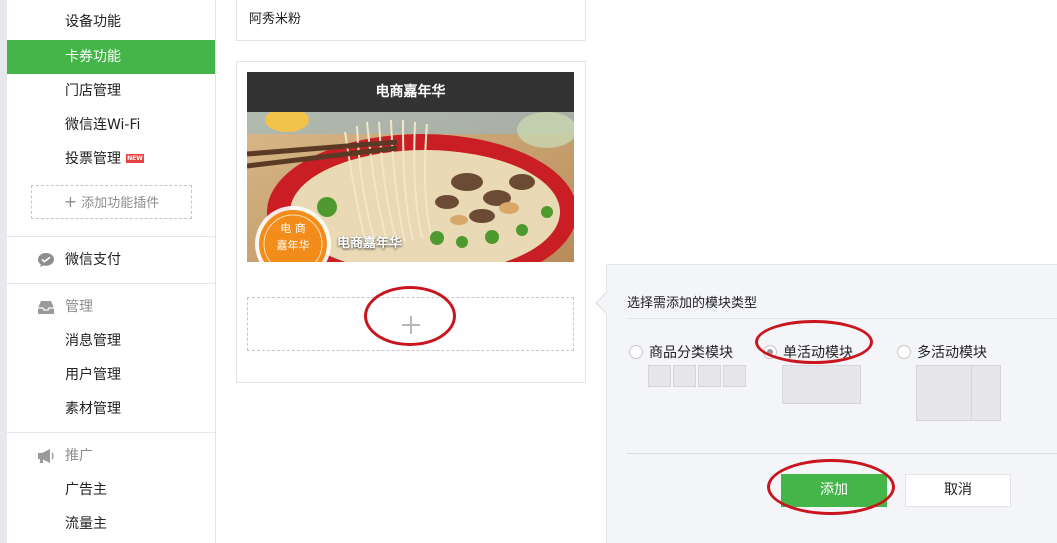 The image size is (1057, 543). What do you see at coordinates (821, 384) in the screenshot?
I see `single-activity-preview` at bounding box center [821, 384].